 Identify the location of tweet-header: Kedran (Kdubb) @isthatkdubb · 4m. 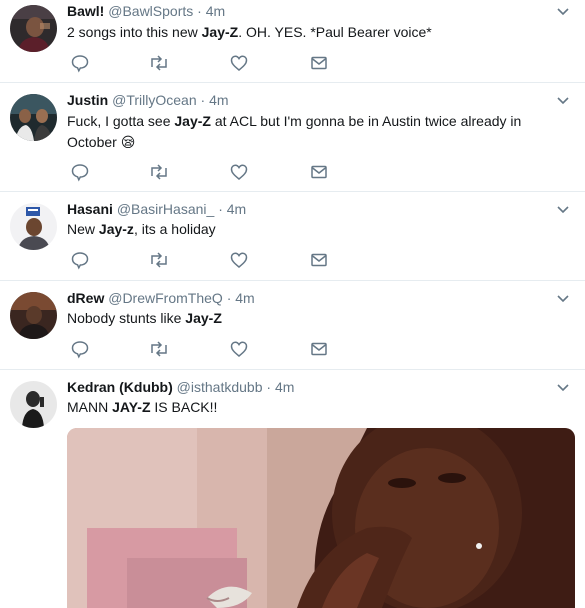
(180, 387).